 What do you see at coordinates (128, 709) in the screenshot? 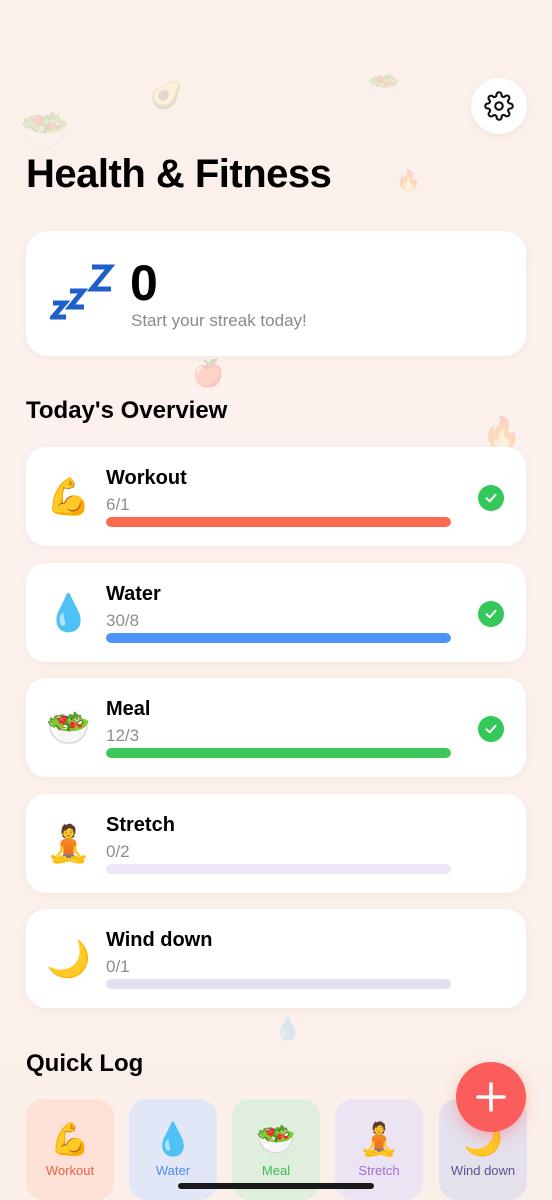
I see `goal-name: Meal` at bounding box center [128, 709].